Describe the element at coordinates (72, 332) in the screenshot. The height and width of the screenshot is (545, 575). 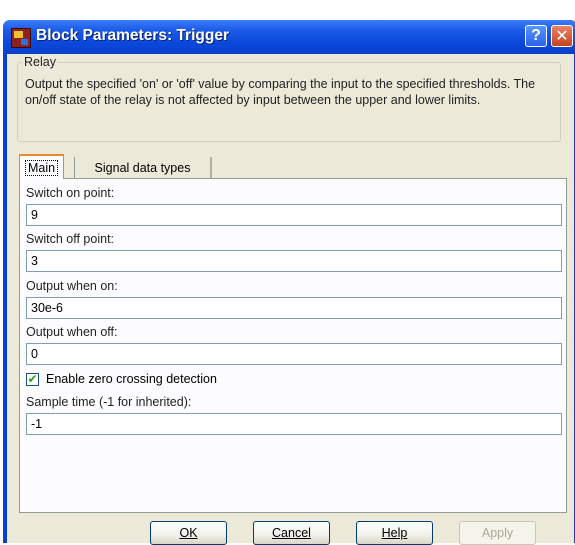
I see `output-off-label: Output when off:` at that location.